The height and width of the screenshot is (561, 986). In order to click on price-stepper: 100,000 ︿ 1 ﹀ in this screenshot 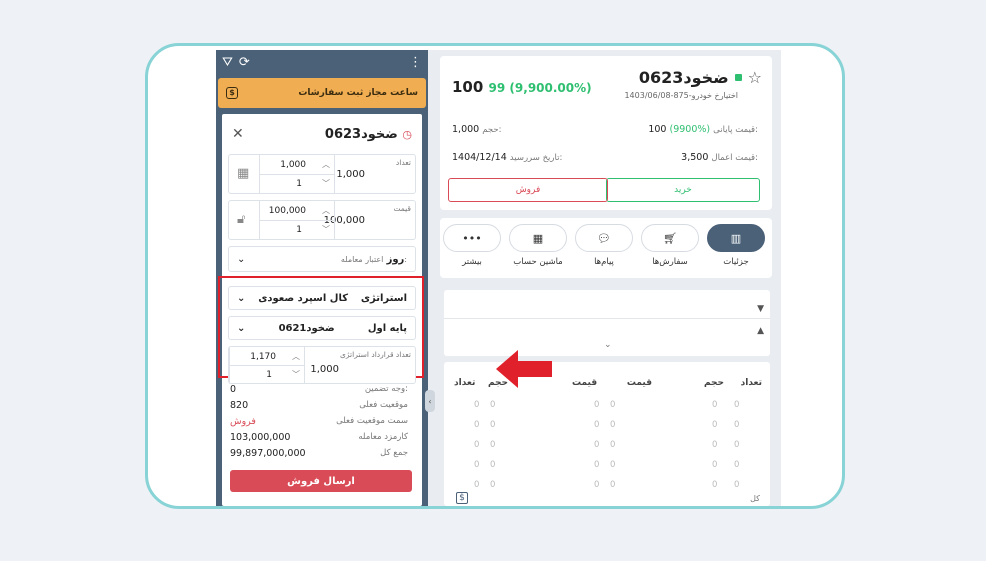, I will do `click(297, 220)`.